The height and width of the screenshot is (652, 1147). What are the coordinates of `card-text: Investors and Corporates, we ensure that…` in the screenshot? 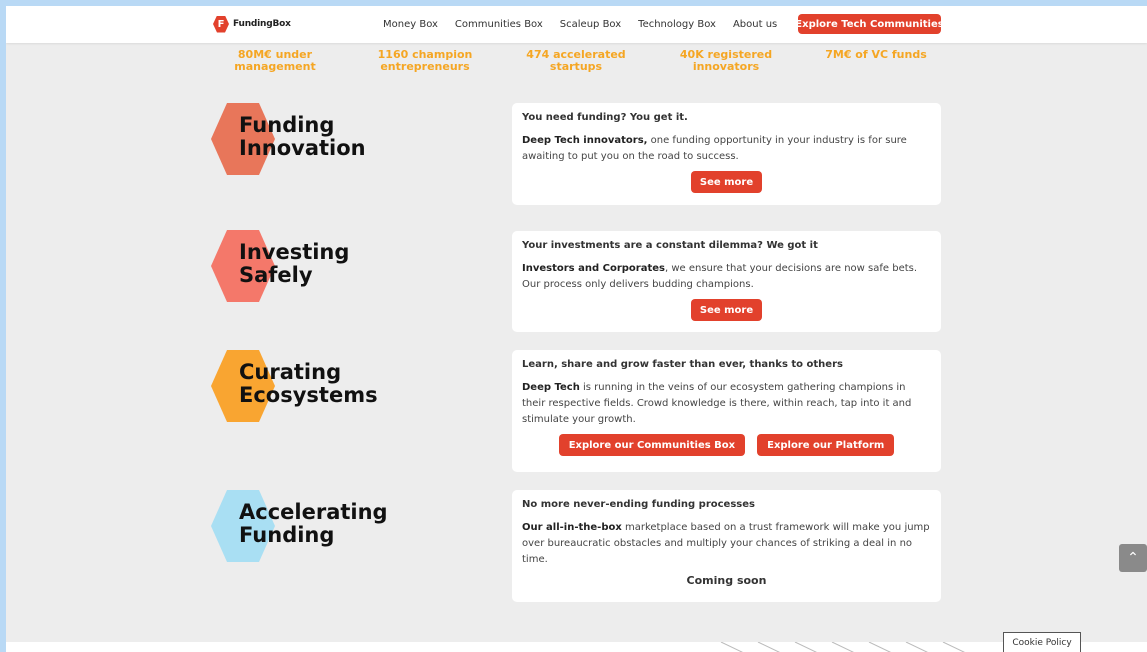 It's located at (726, 277).